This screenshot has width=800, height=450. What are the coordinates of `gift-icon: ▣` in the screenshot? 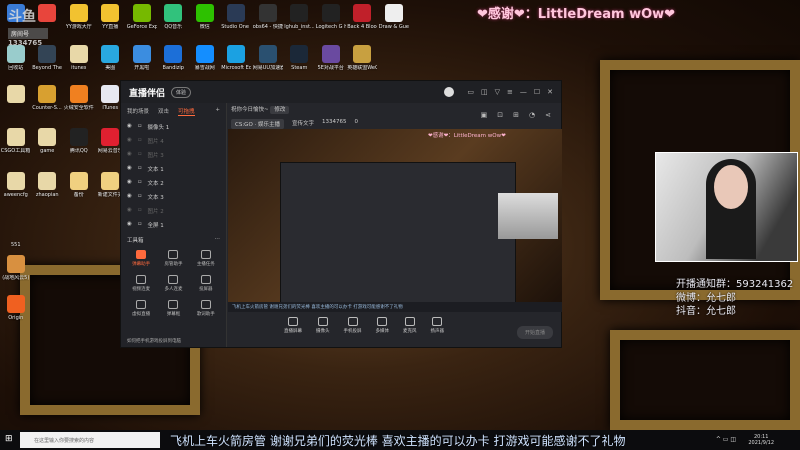 It's located at (484, 115).